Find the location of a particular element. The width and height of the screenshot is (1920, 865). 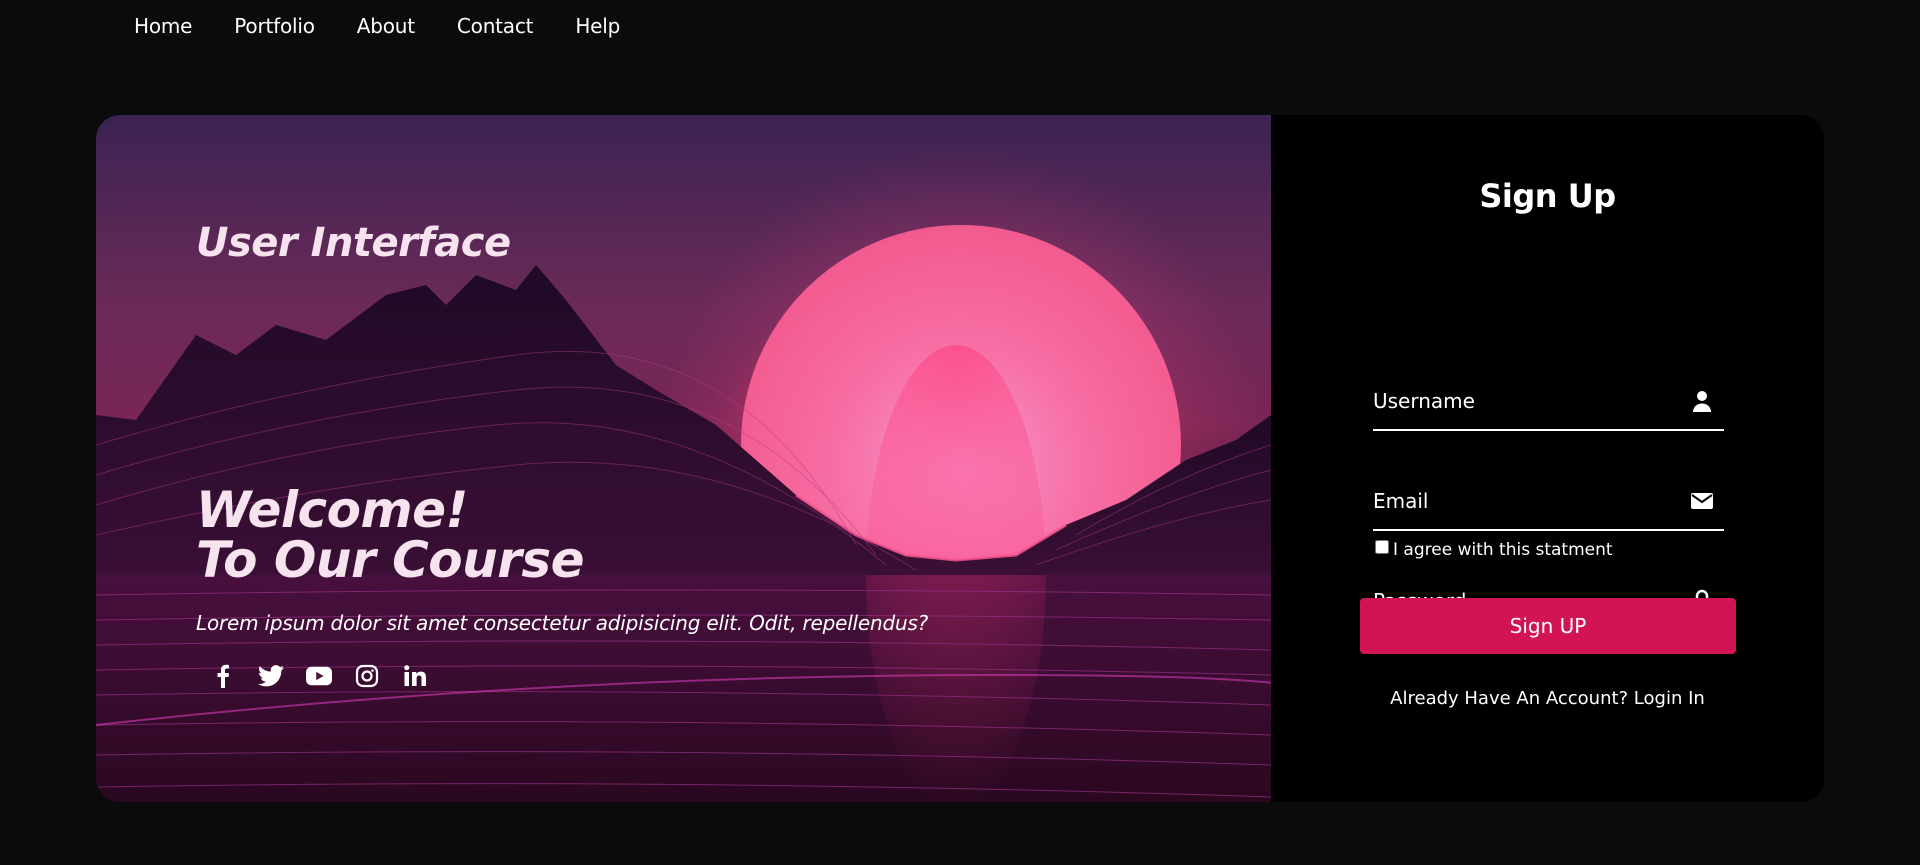

nav-contact-link: Contact is located at coordinates (495, 26).